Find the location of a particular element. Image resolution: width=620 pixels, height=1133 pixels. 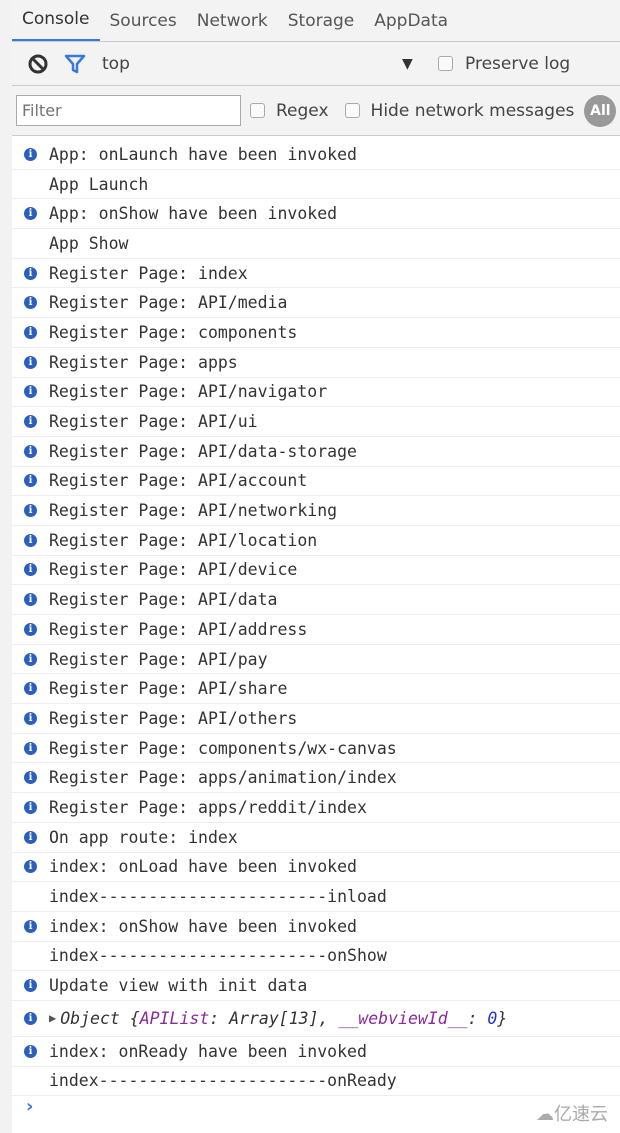

log-entry: i Register Page: API/address is located at coordinates (316, 630).